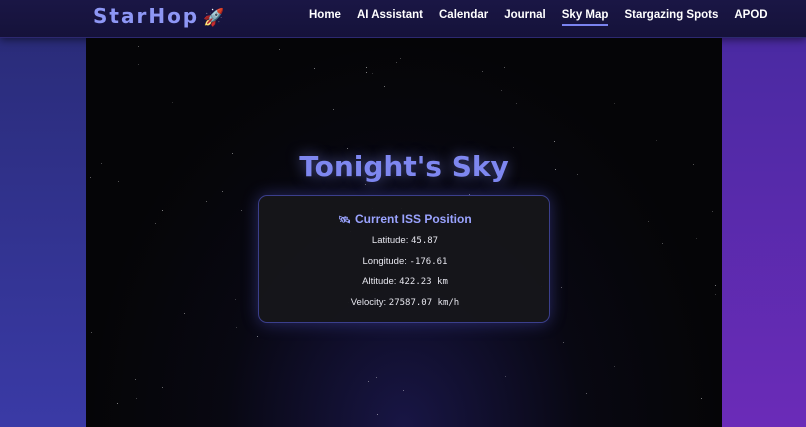 The width and height of the screenshot is (806, 427). I want to click on iss-velocity-row: Velocity: 27587.07 km/h, so click(405, 302).